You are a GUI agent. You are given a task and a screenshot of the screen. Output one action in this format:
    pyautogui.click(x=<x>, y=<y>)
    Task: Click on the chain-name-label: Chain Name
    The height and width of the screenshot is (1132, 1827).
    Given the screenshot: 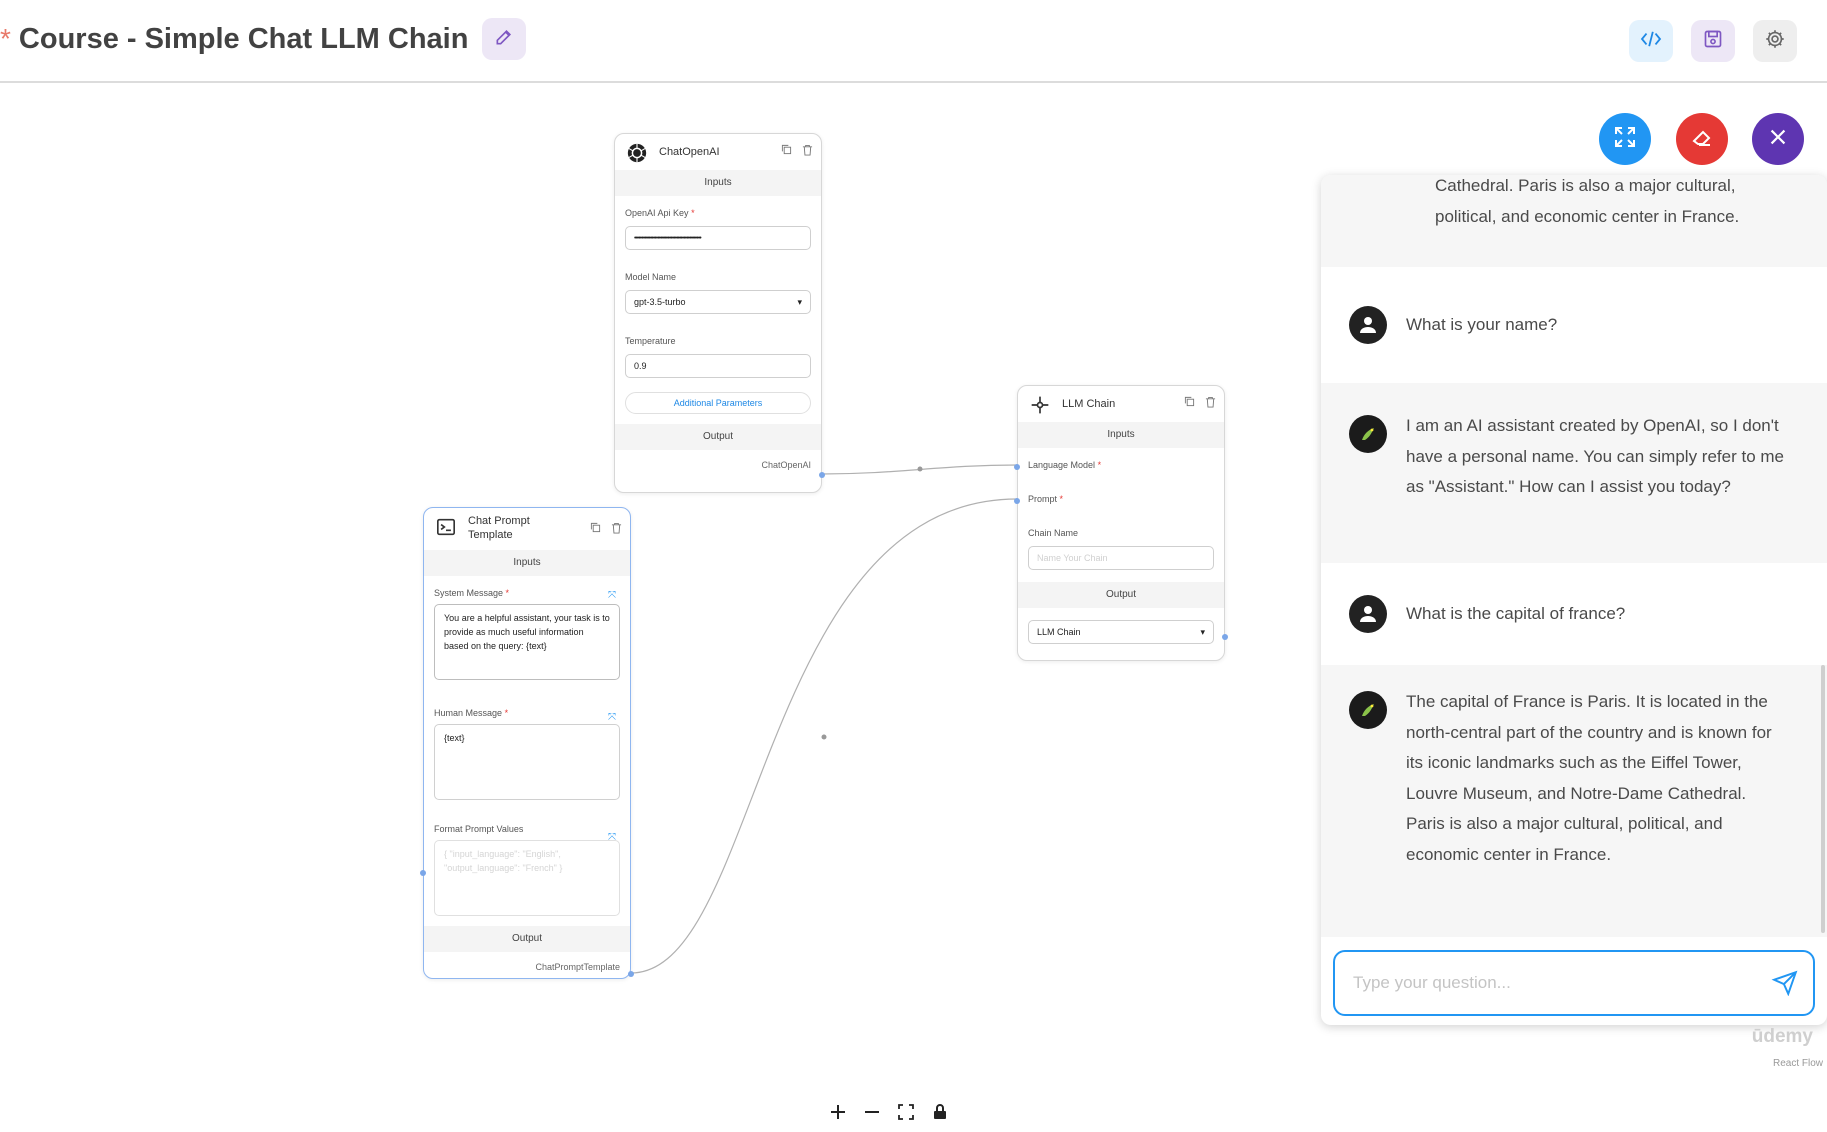 What is the action you would take?
    pyautogui.click(x=1053, y=533)
    